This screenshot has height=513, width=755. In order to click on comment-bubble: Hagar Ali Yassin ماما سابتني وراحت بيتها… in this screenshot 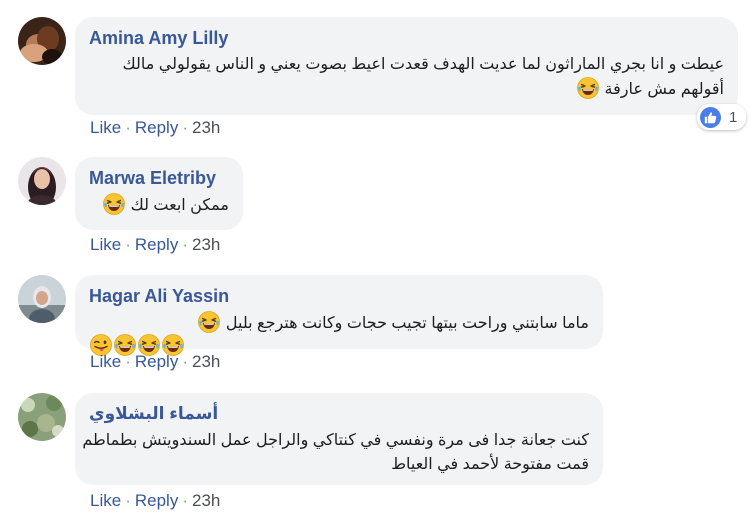, I will do `click(339, 312)`.